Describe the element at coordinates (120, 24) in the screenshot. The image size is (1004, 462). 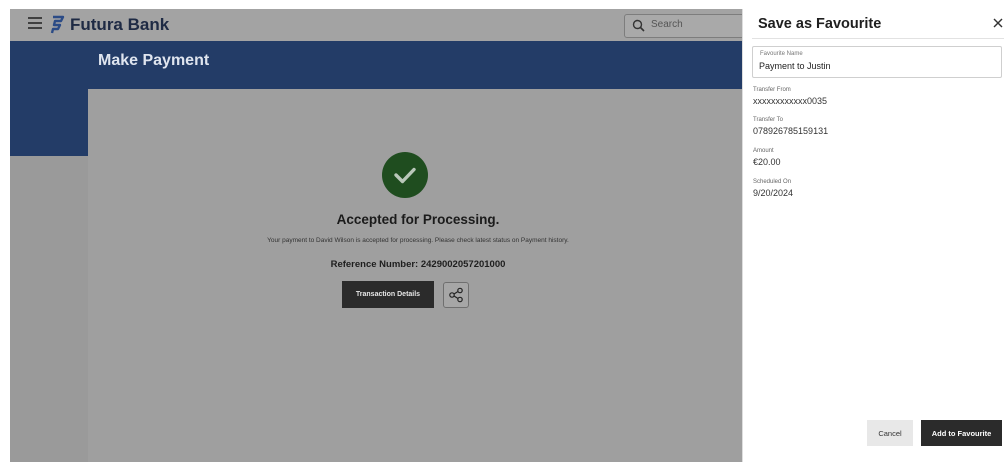
I see `brand-name: Futura Bank` at that location.